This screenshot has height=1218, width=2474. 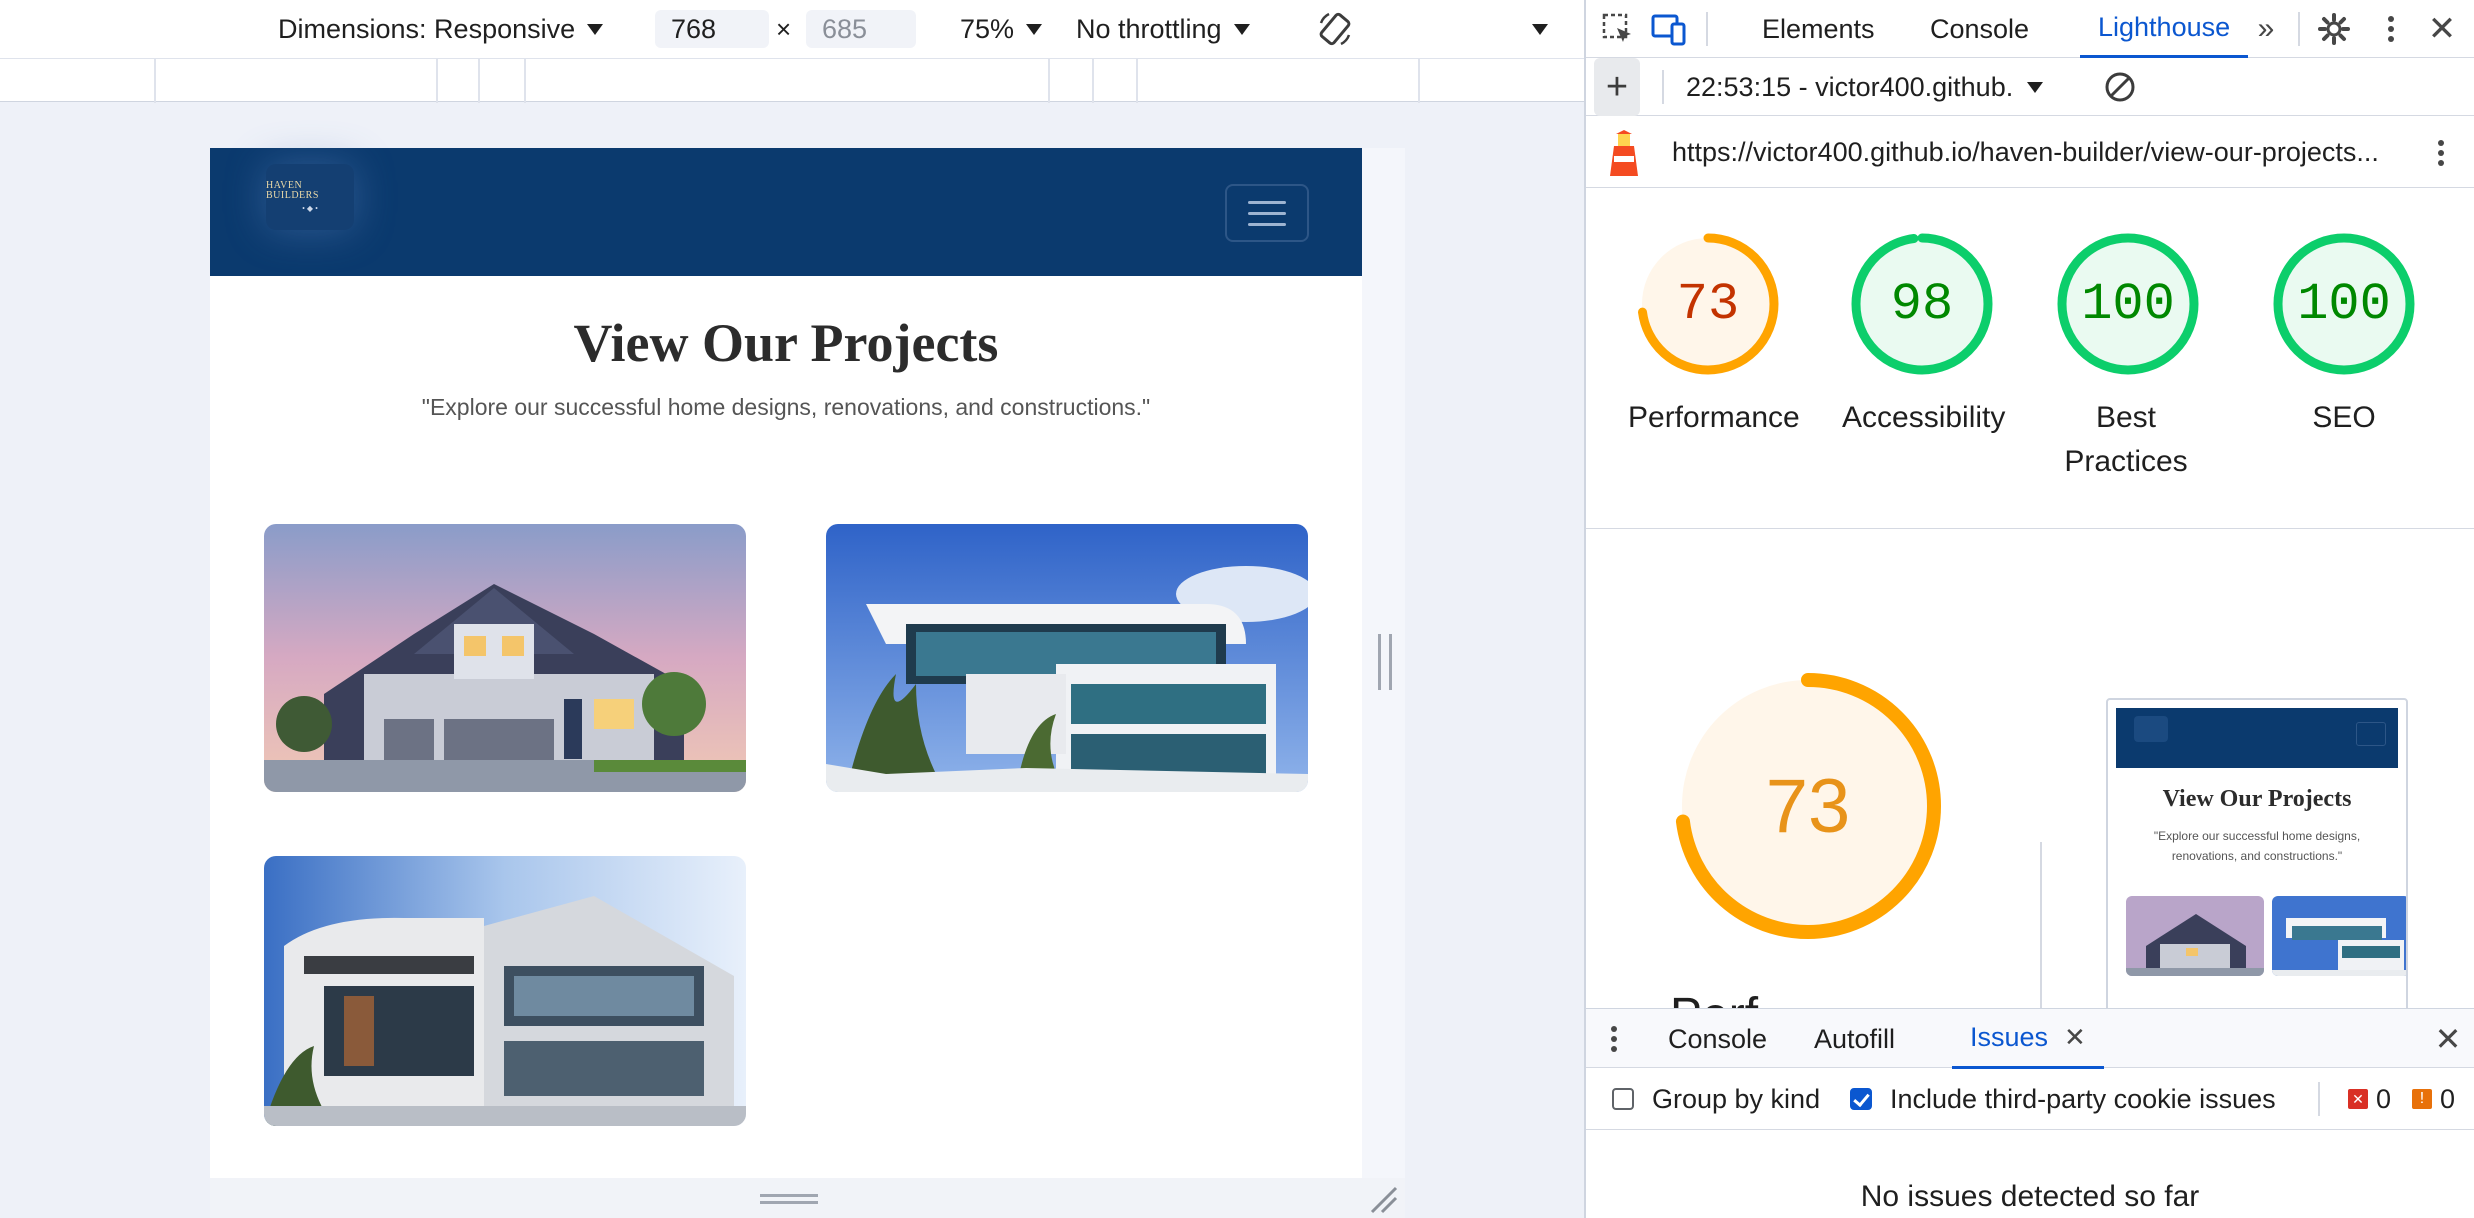 What do you see at coordinates (1149, 28) in the screenshot?
I see `throttling-value: No throttling` at bounding box center [1149, 28].